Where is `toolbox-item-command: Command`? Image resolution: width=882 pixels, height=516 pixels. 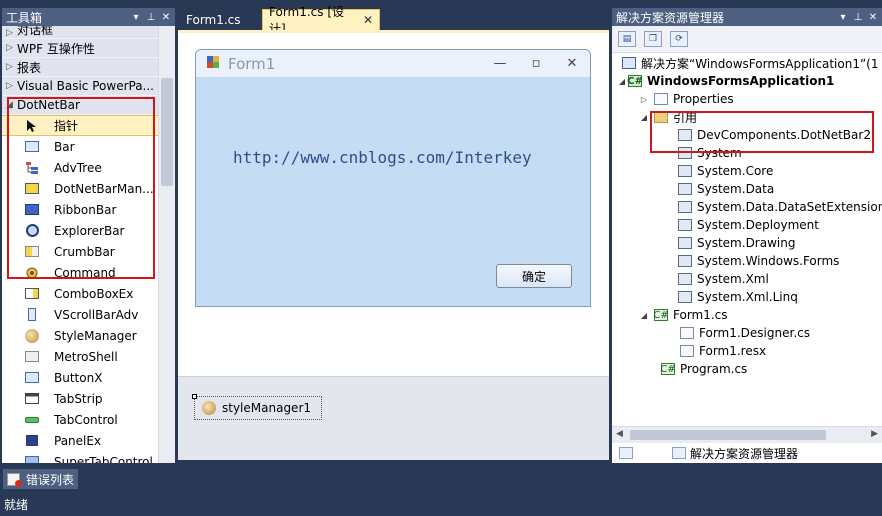
toolbox-item-command: Command is located at coordinates (80, 272).